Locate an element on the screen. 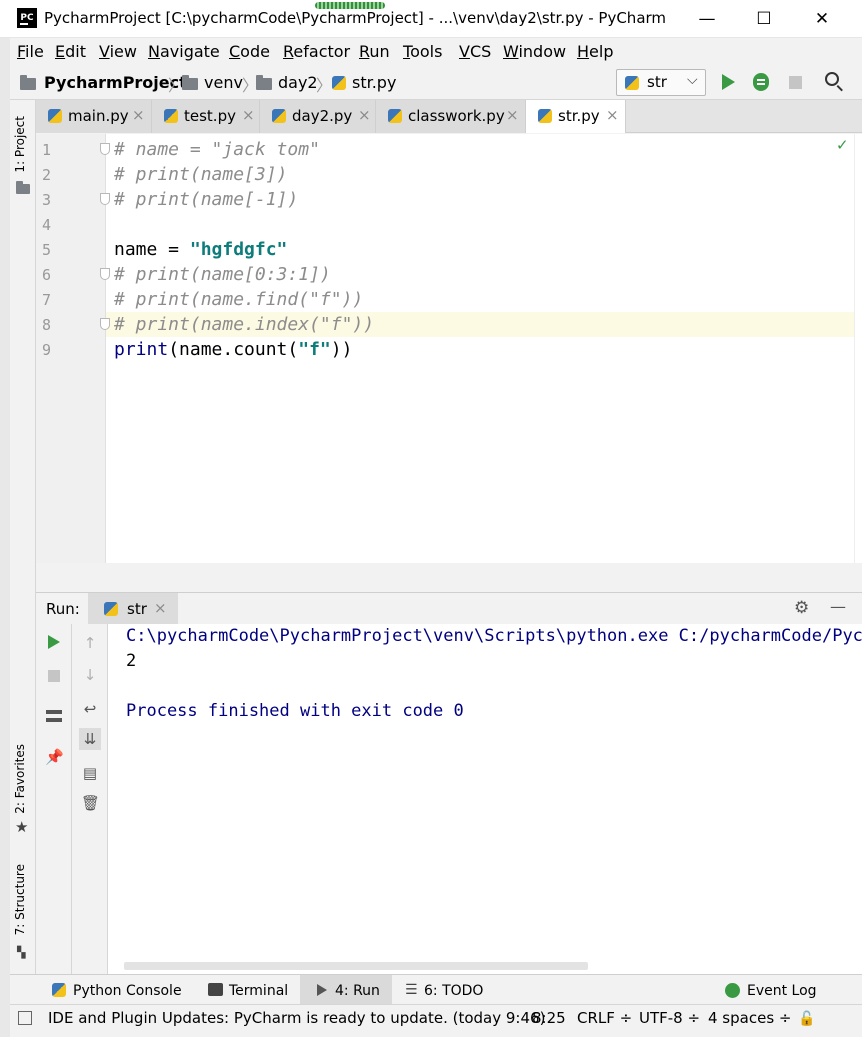 Image resolution: width=862 pixels, height=1037 pixels. close-window-button: ✕ is located at coordinates (822, 19).